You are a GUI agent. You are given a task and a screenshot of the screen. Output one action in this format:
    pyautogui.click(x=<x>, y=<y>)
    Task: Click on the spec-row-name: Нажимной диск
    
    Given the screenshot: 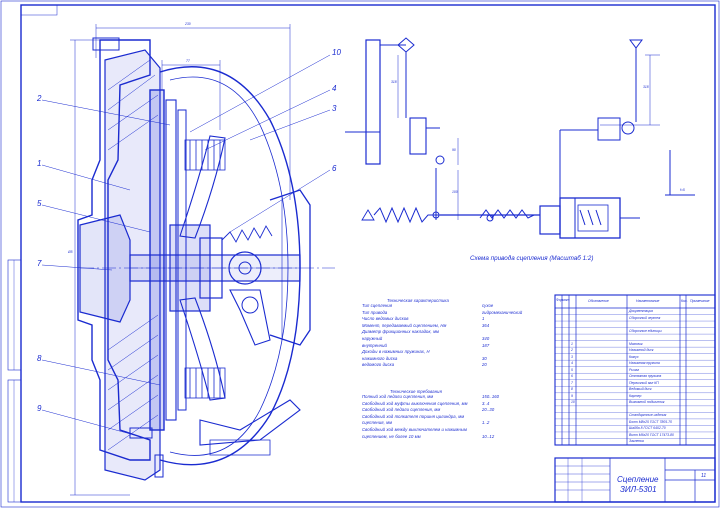 What is the action you would take?
    pyautogui.click(x=641, y=350)
    